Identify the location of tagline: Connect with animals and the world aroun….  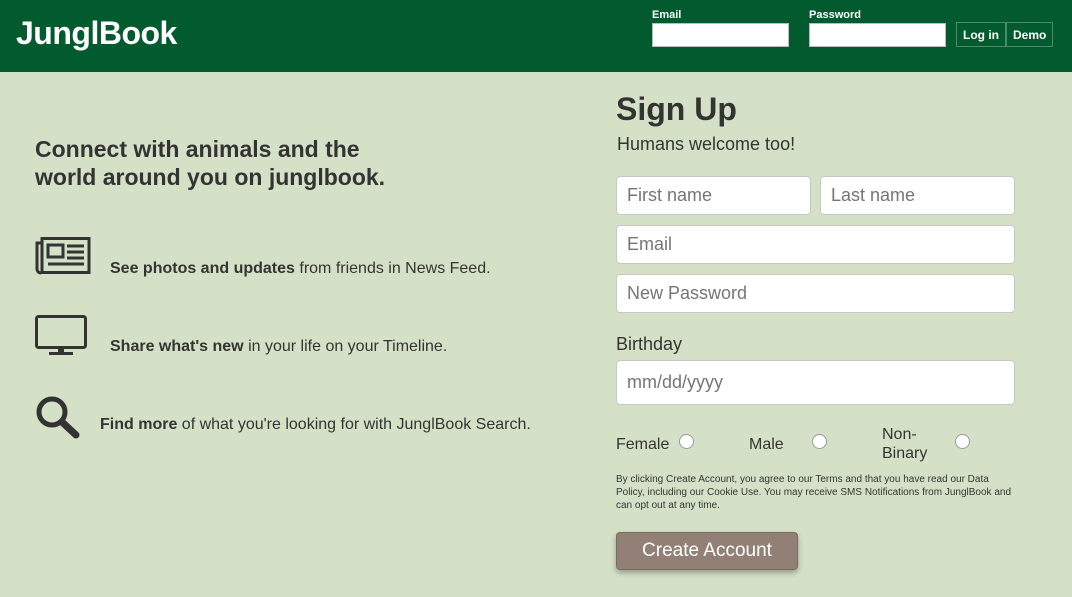
(235, 163).